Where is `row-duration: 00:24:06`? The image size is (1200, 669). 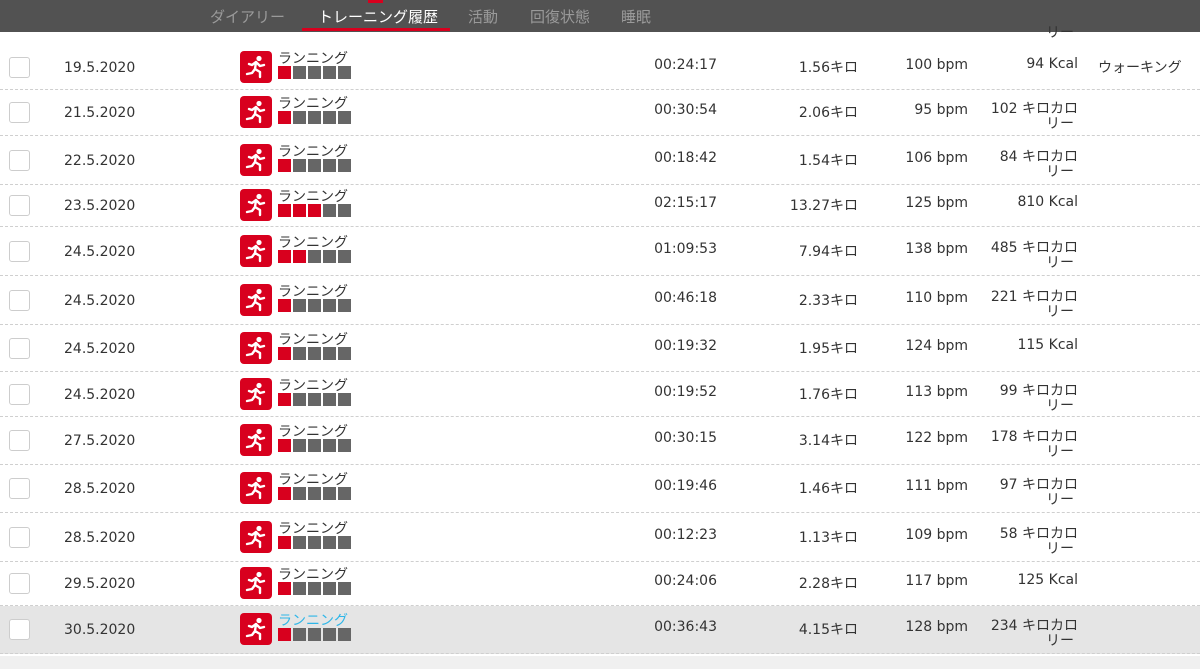
row-duration: 00:24:06 is located at coordinates (685, 581).